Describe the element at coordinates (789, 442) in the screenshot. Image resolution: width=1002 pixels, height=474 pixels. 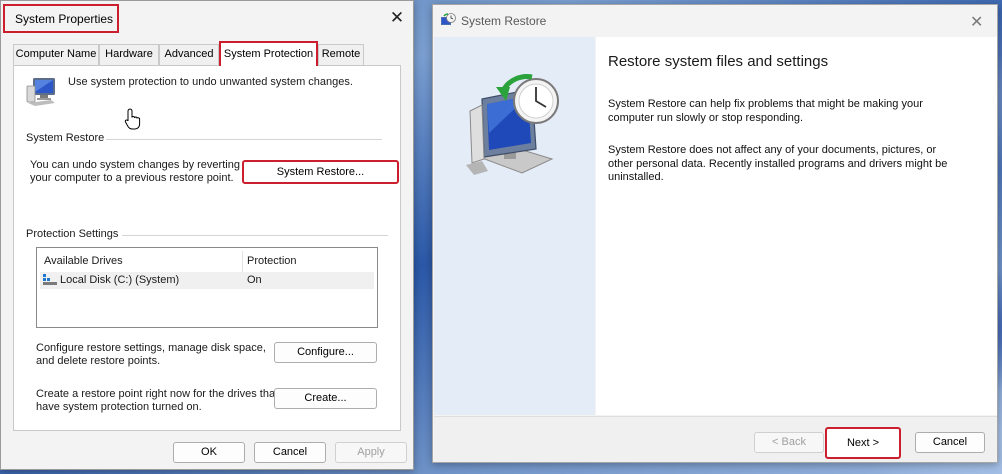
I see `back-button: < Back` at that location.